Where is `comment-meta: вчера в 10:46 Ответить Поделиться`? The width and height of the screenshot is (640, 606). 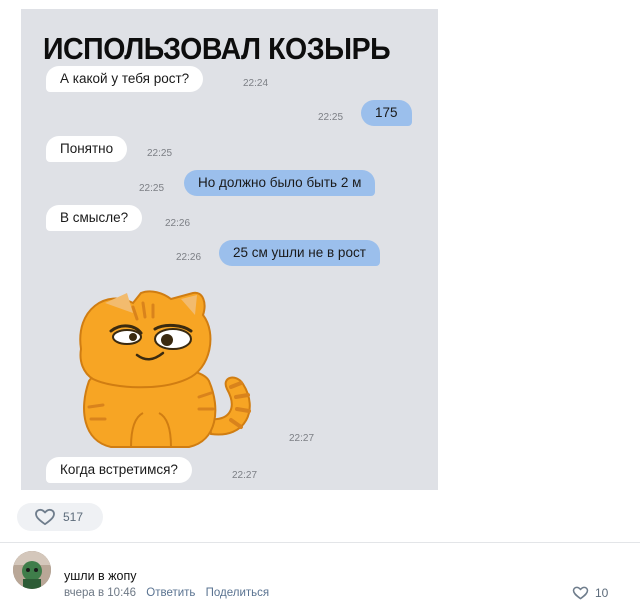 comment-meta: вчера в 10:46 Ответить Поделиться is located at coordinates (170, 593).